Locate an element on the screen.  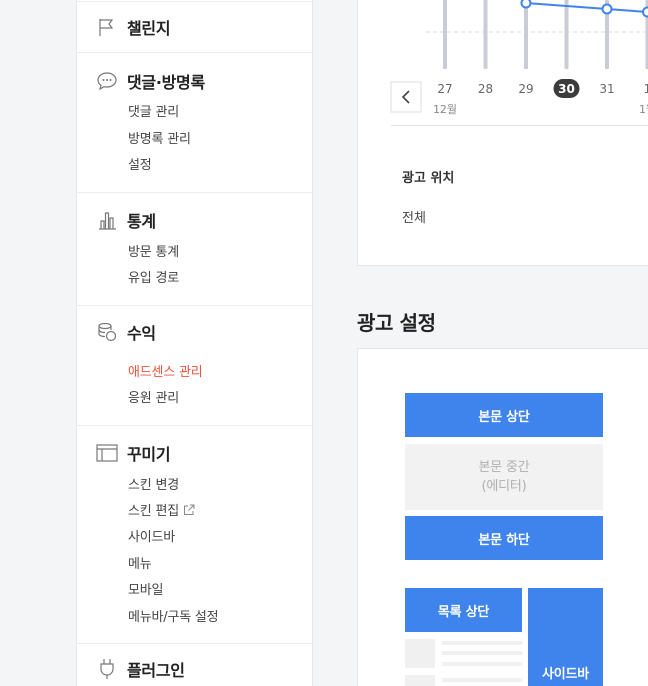
ad-slot-body-middle: 본문 중간 (에디터) is located at coordinates (504, 477).